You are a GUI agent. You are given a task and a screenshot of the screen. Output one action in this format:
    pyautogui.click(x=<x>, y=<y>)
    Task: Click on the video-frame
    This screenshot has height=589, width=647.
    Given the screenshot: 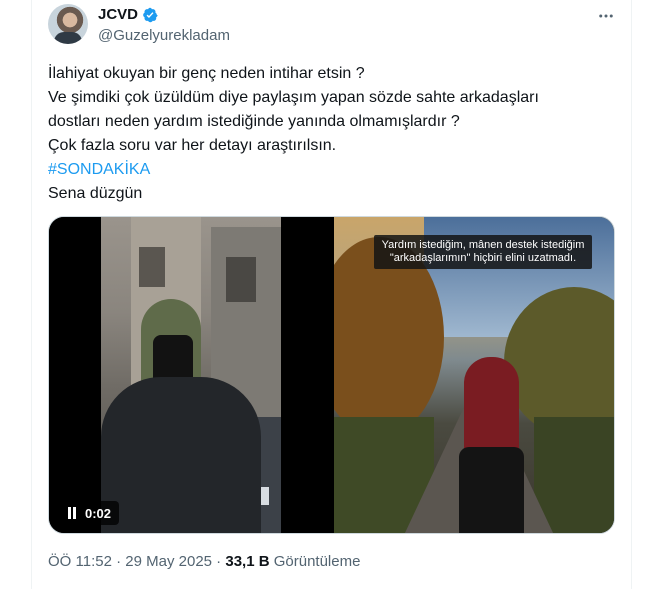 What is the action you would take?
    pyautogui.click(x=191, y=375)
    